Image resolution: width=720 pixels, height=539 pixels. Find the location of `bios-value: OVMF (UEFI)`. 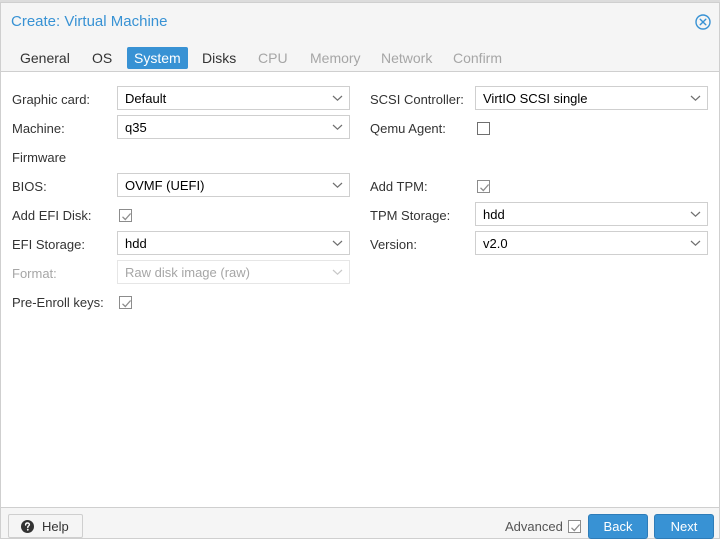

bios-value: OVMF (UEFI) is located at coordinates (165, 185).